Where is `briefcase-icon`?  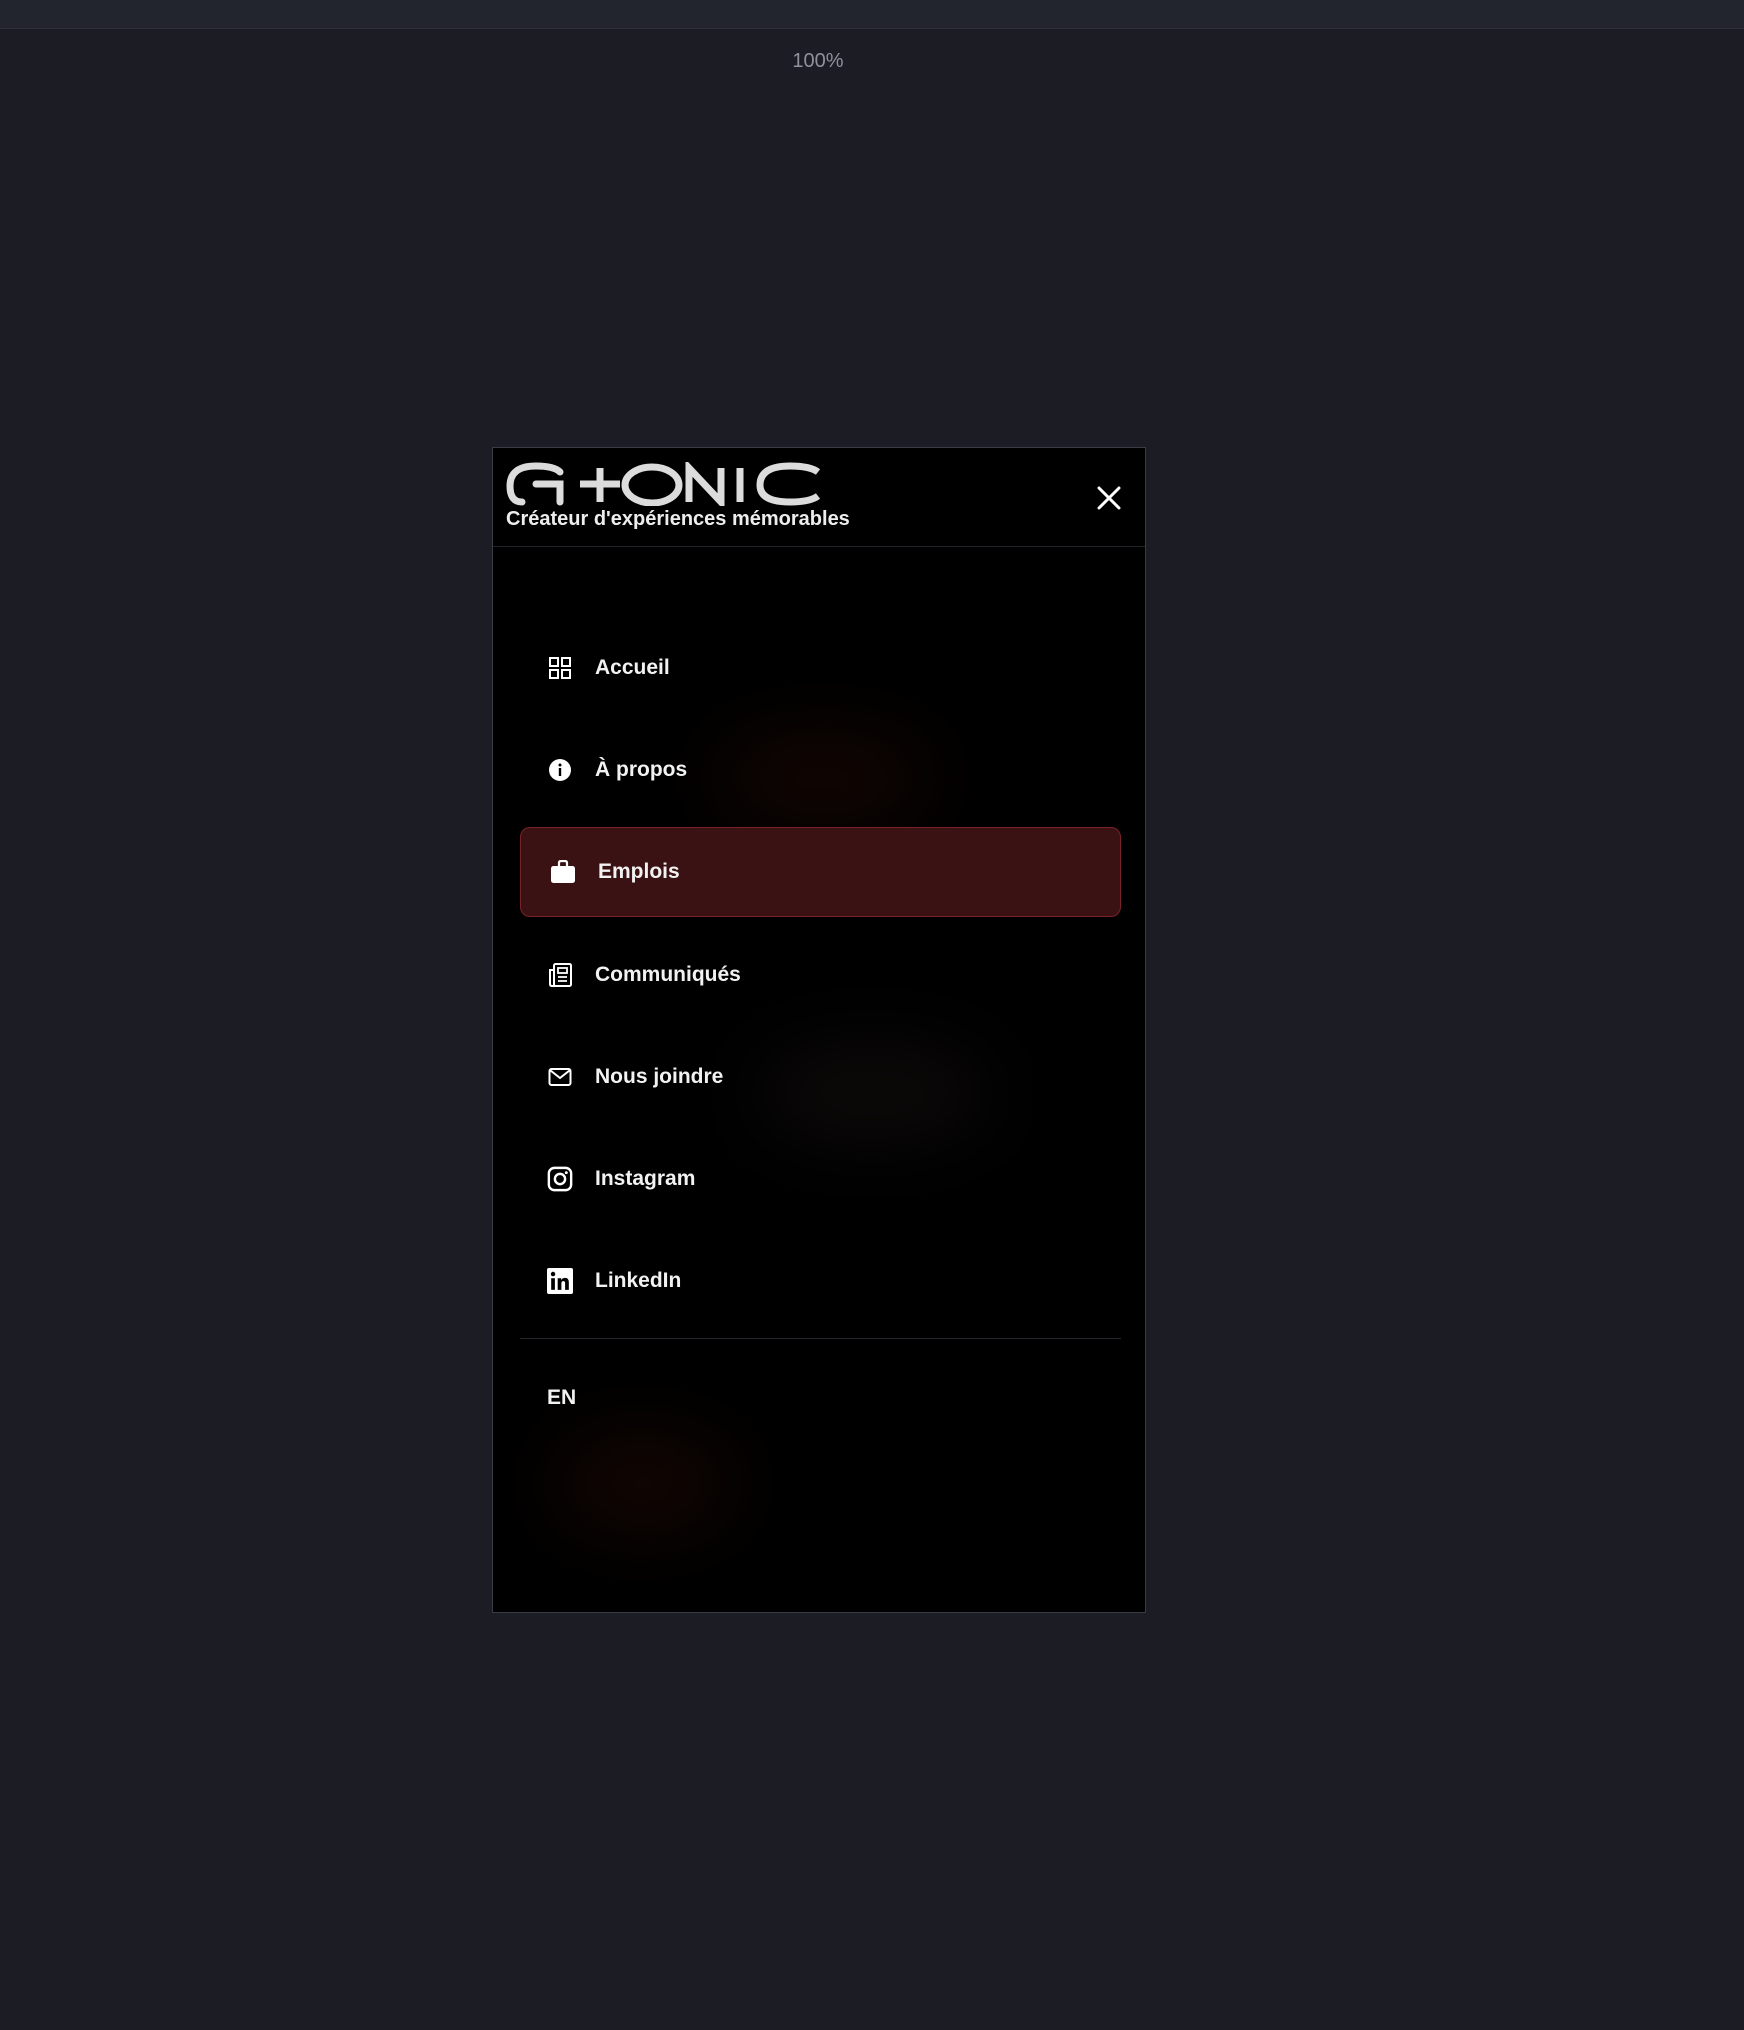
briefcase-icon is located at coordinates (563, 872).